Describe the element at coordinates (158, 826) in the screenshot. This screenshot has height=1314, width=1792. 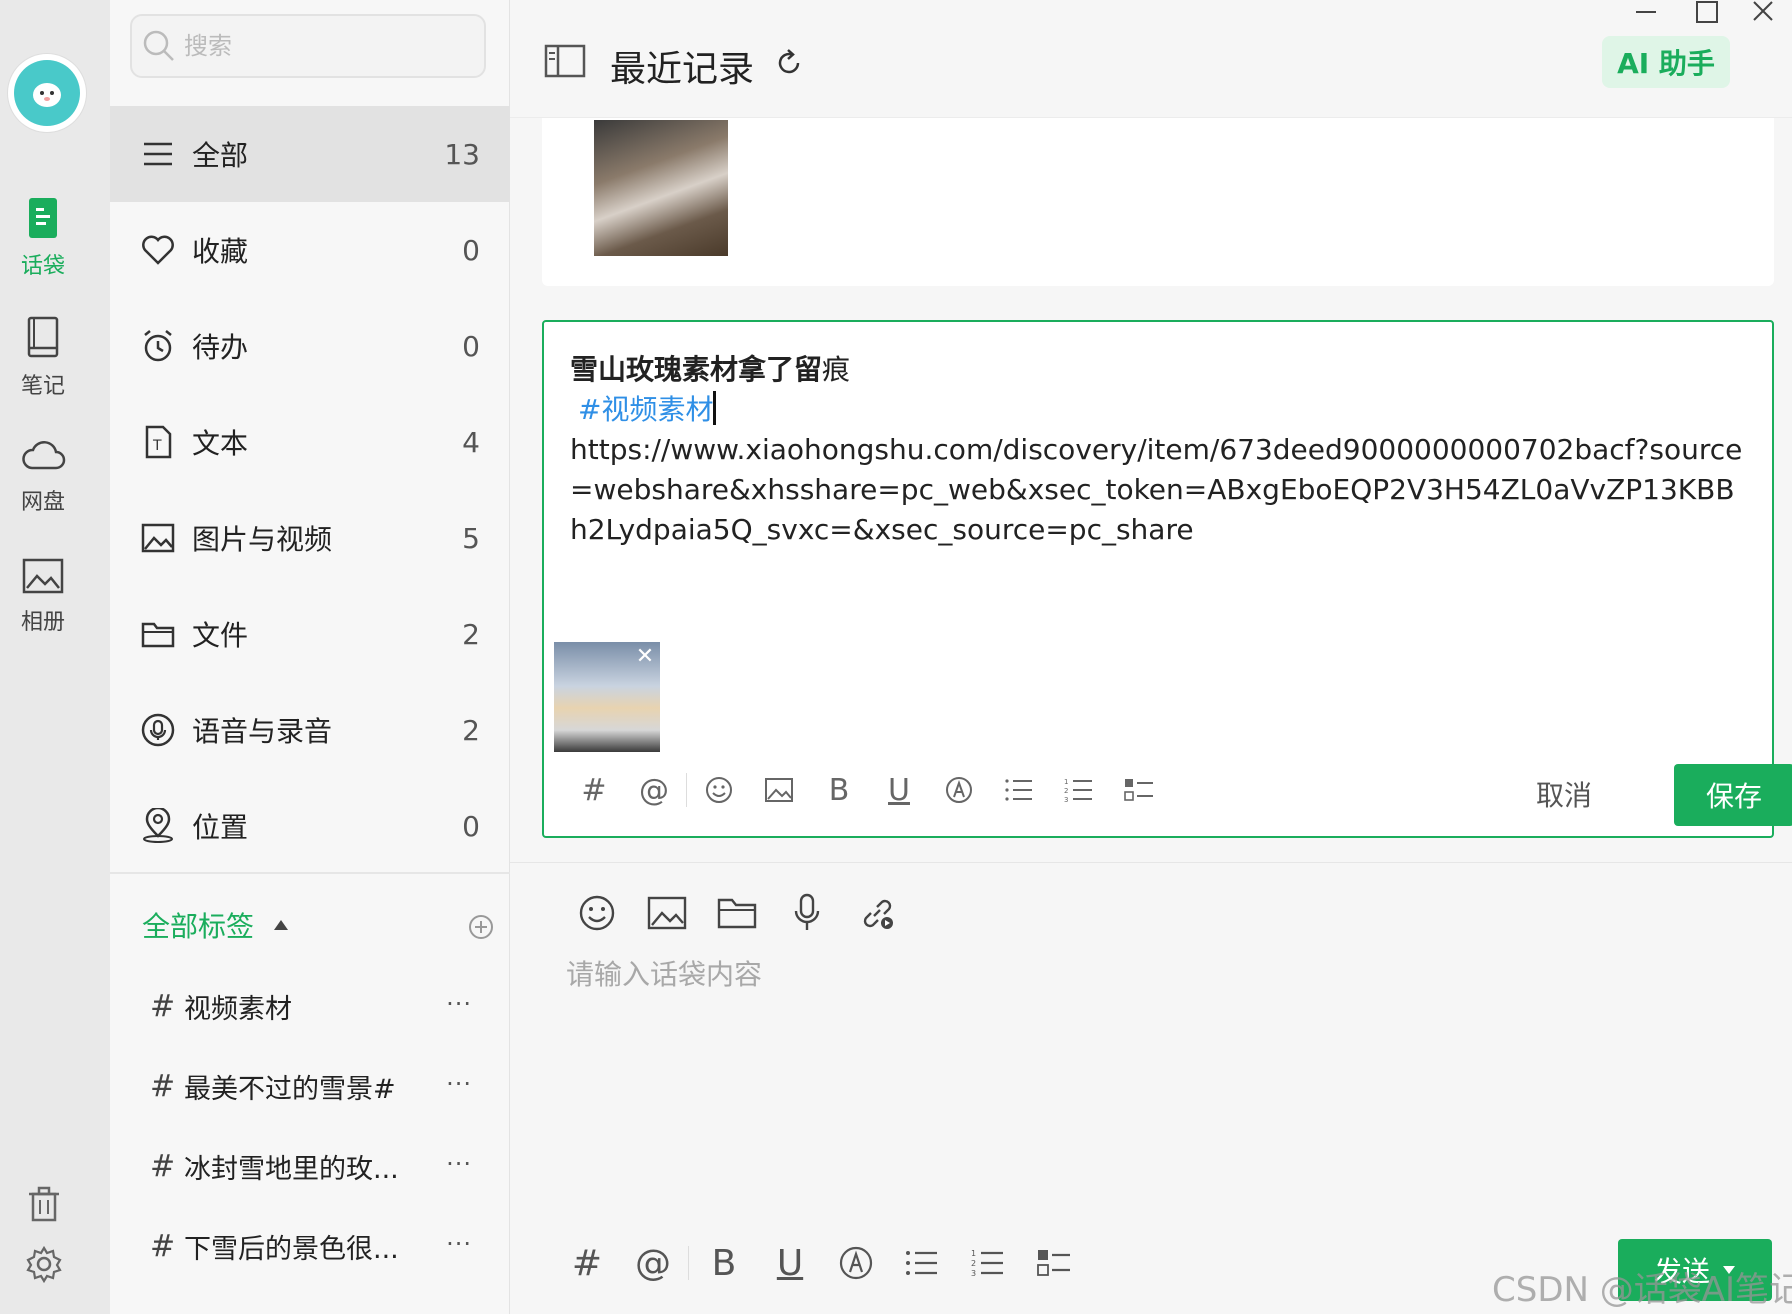
I see `location-icon` at that location.